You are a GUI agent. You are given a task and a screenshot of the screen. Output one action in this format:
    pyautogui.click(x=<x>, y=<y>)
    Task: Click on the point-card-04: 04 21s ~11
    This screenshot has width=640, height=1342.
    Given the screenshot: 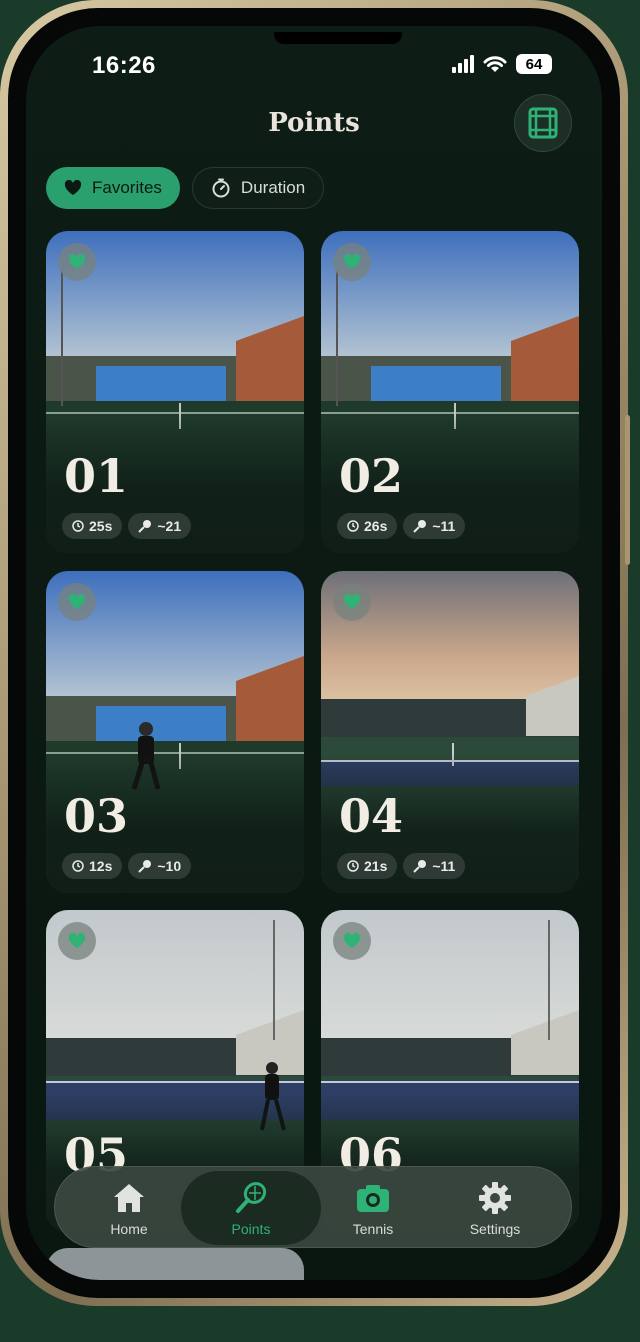 What is the action you would take?
    pyautogui.click(x=450, y=732)
    